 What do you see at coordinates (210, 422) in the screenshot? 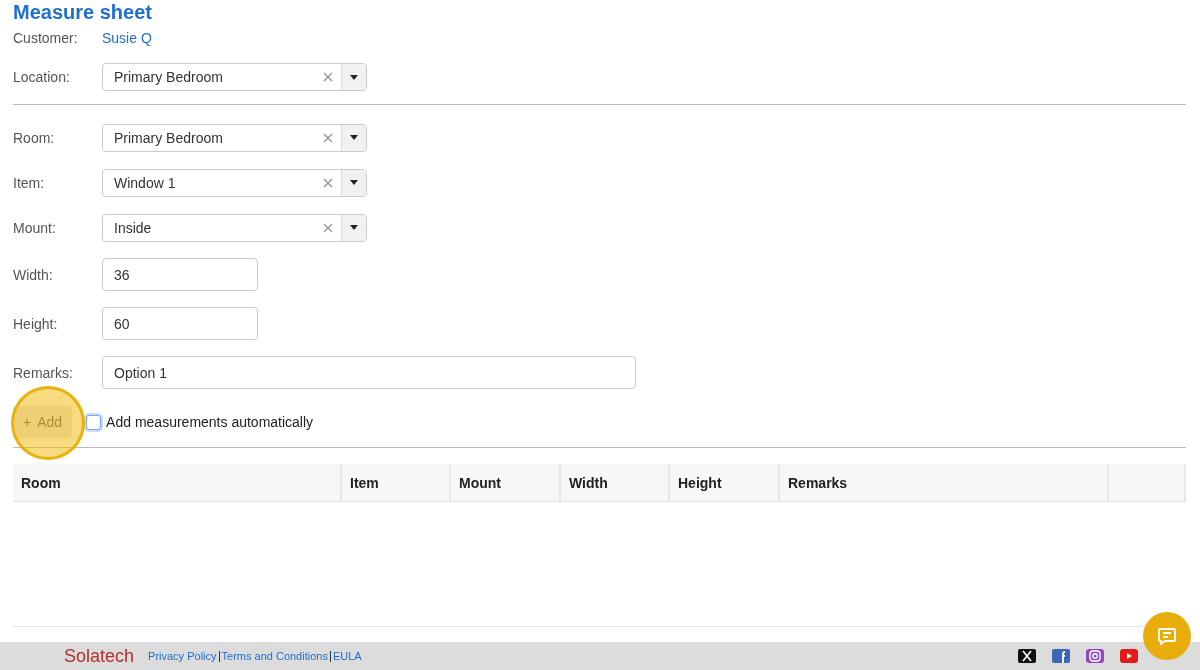
I see `checkbox-label: Add measurements automatically` at bounding box center [210, 422].